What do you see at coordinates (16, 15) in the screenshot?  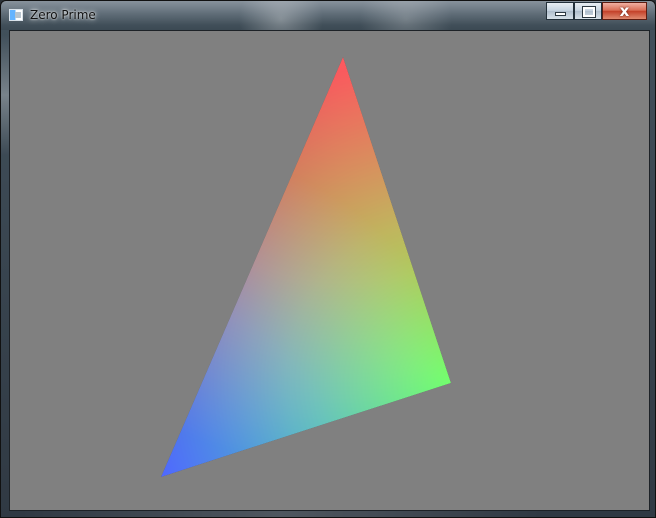 I see `app-window-icon` at bounding box center [16, 15].